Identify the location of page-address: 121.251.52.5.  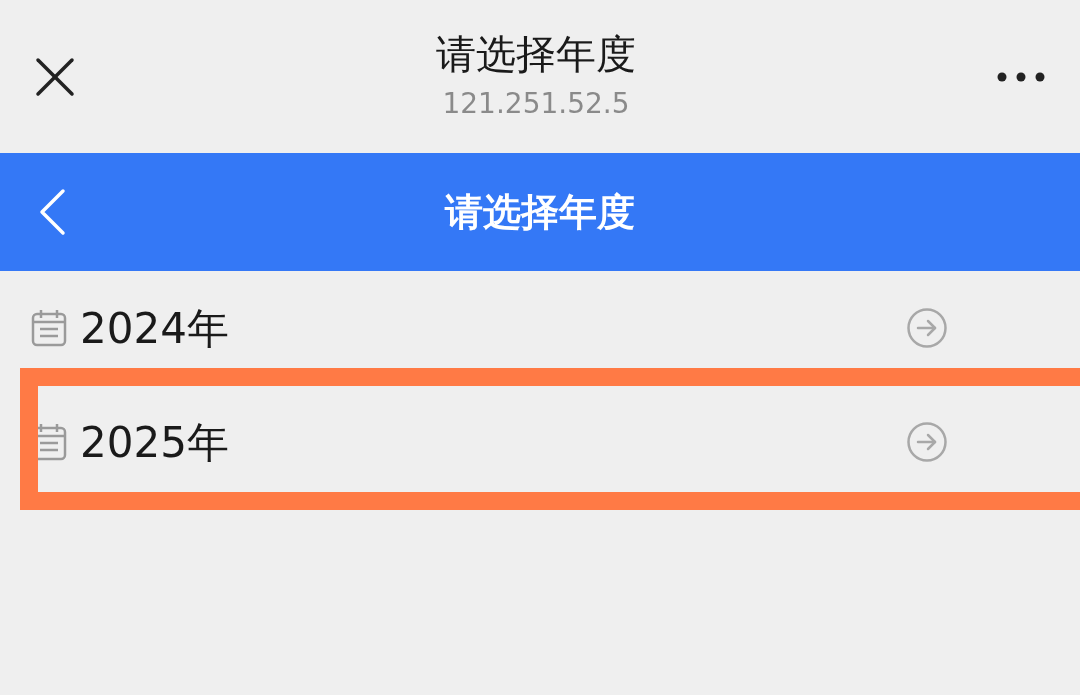
(536, 103).